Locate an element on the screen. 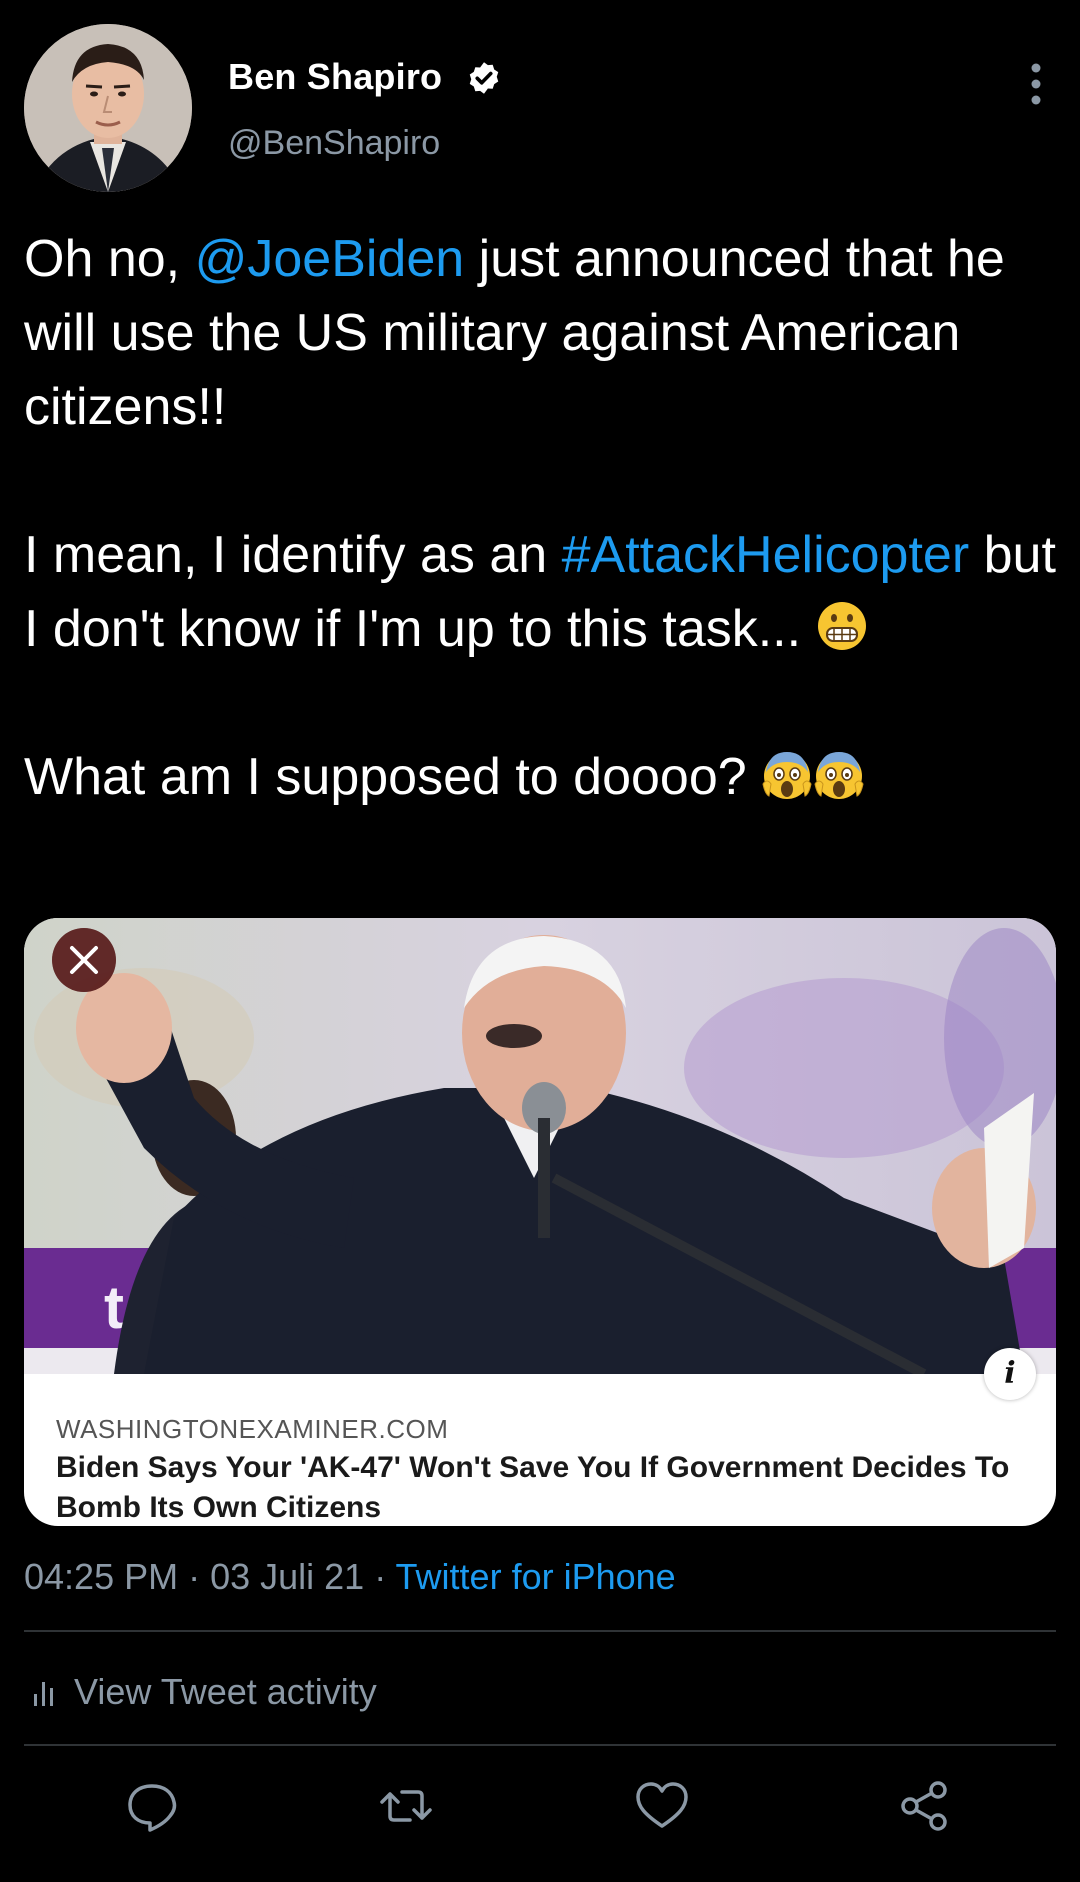  bar-chart-icon is located at coordinates (43, 1694).